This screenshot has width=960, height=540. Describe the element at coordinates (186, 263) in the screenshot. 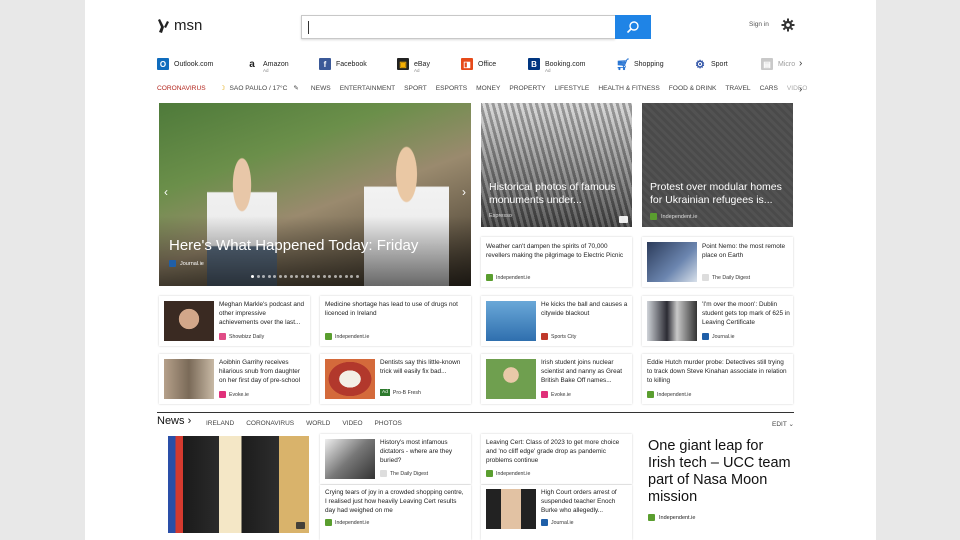

I see `hero-source: Journal.ie` at that location.